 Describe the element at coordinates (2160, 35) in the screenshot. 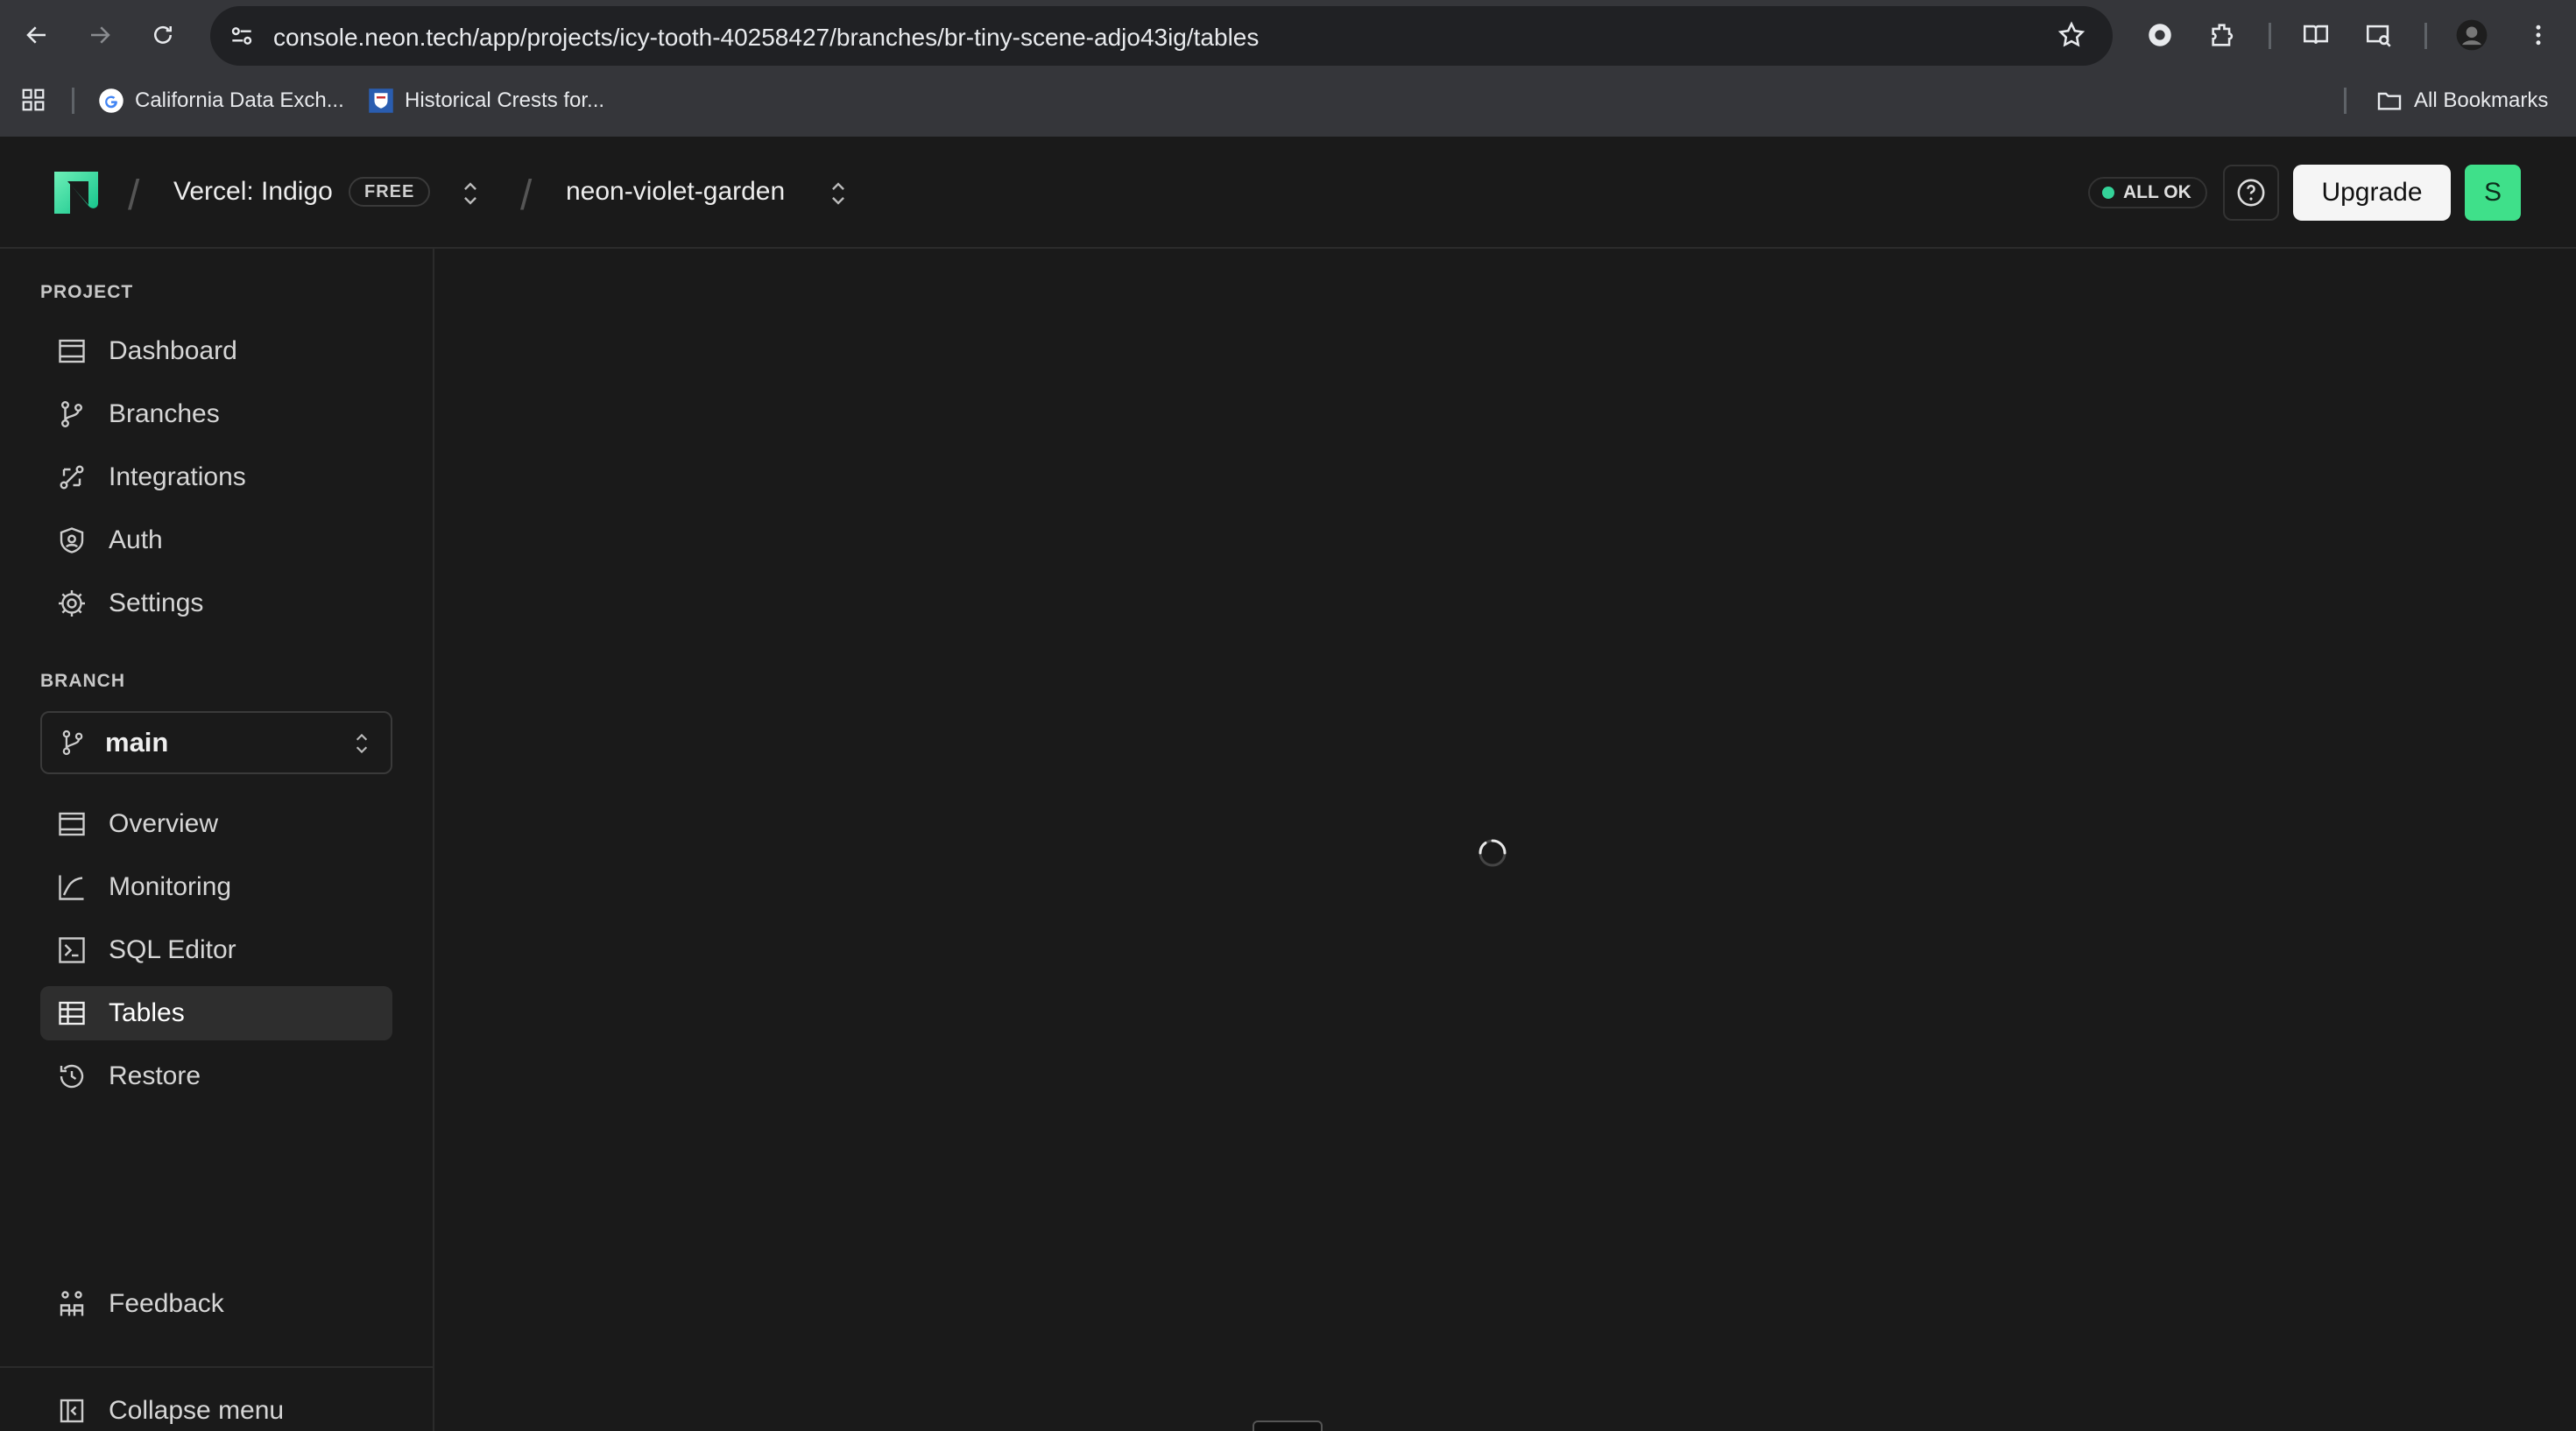

I see `extension-icon` at that location.